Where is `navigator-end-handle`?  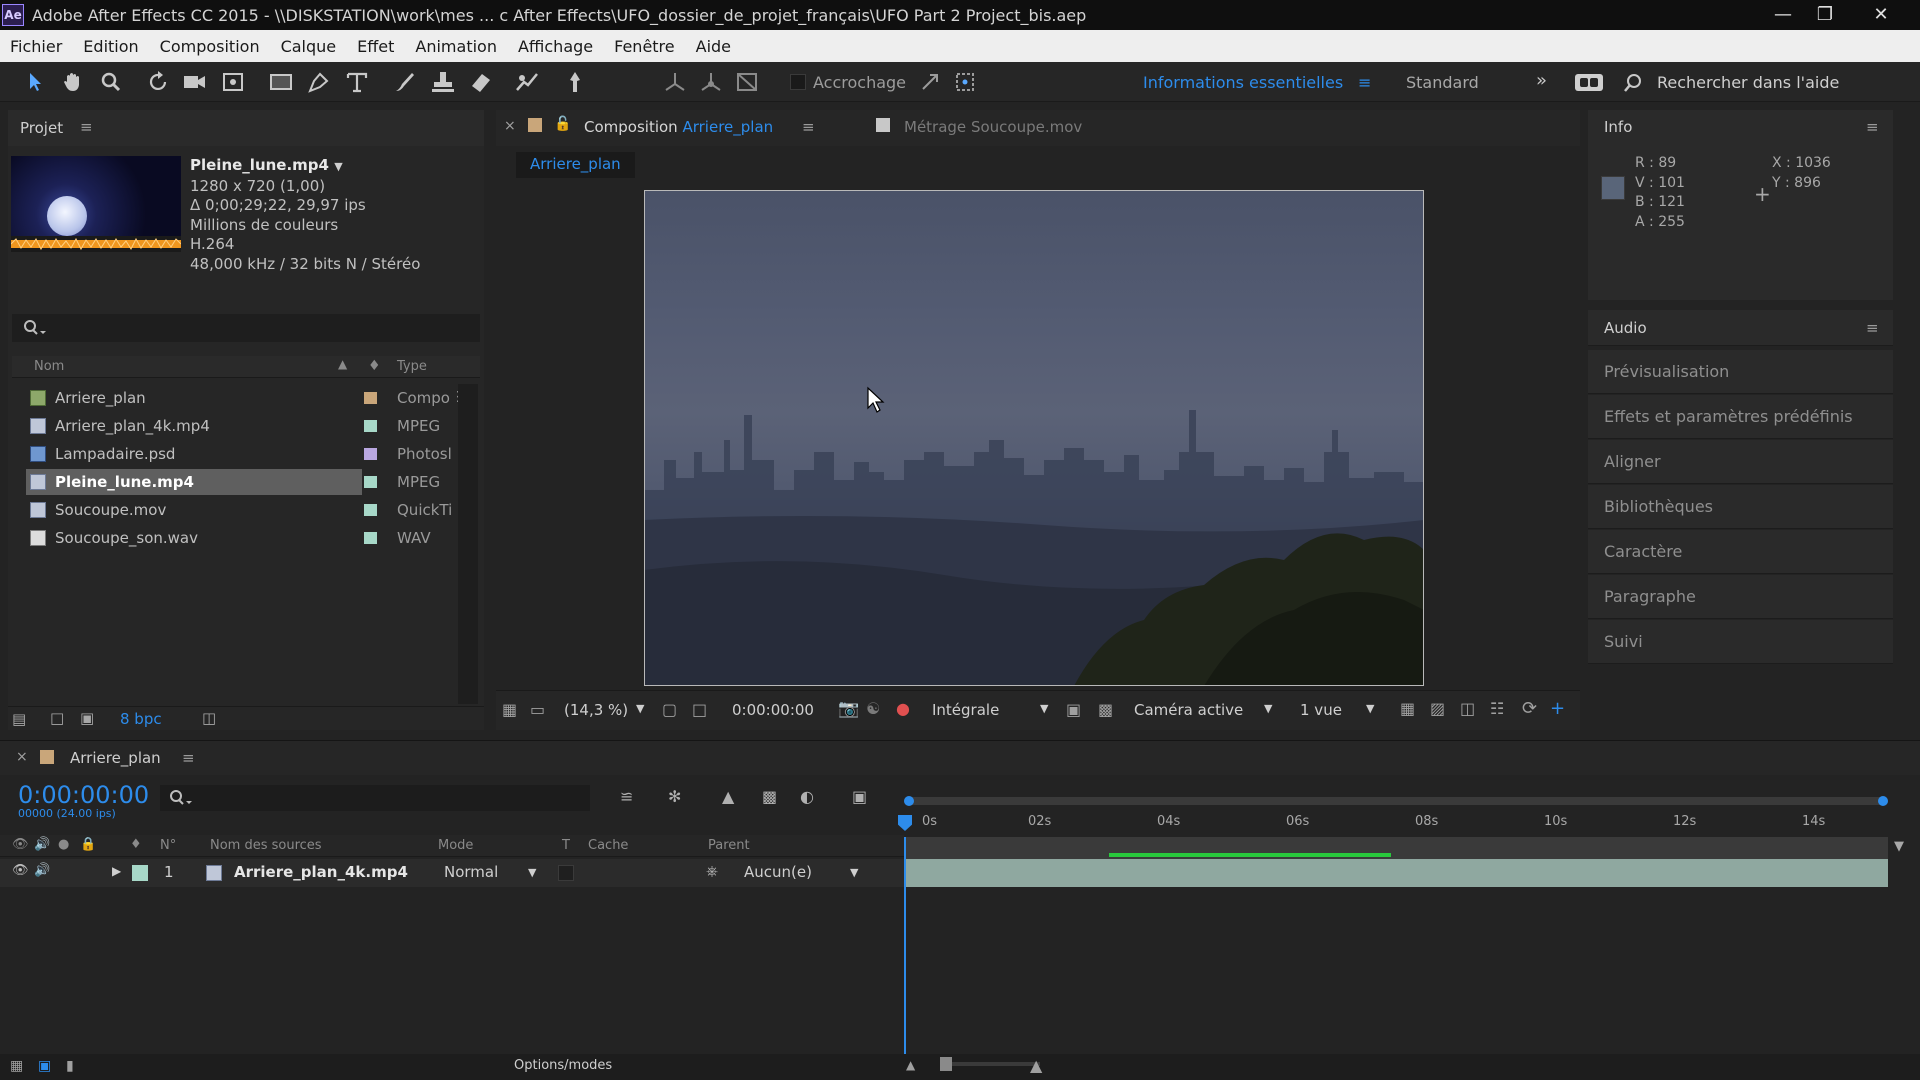
navigator-end-handle is located at coordinates (1883, 801).